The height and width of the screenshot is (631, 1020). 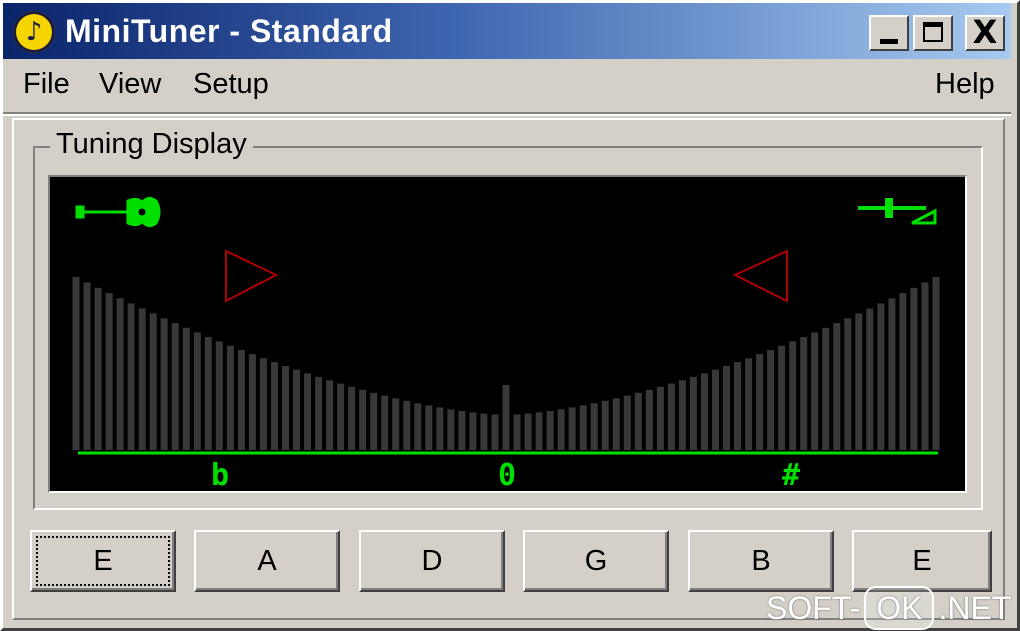 I want to click on guitar-icon, so click(x=118, y=212).